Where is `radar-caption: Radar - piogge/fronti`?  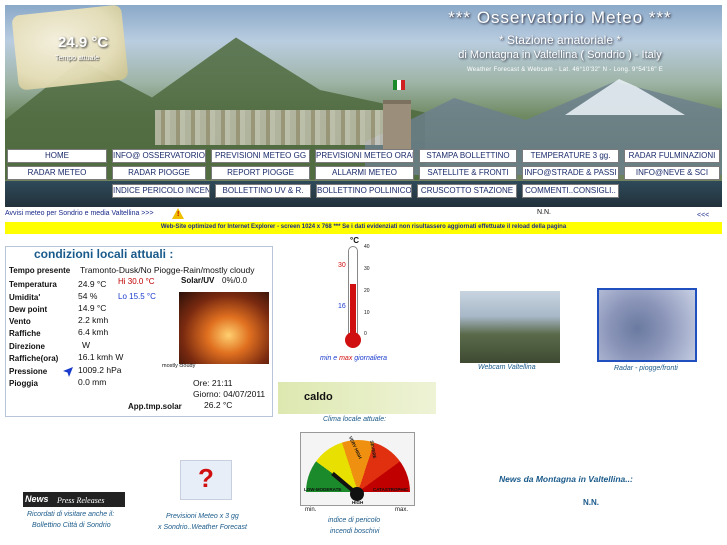
radar-caption: Radar - piogge/fronti is located at coordinates (646, 368).